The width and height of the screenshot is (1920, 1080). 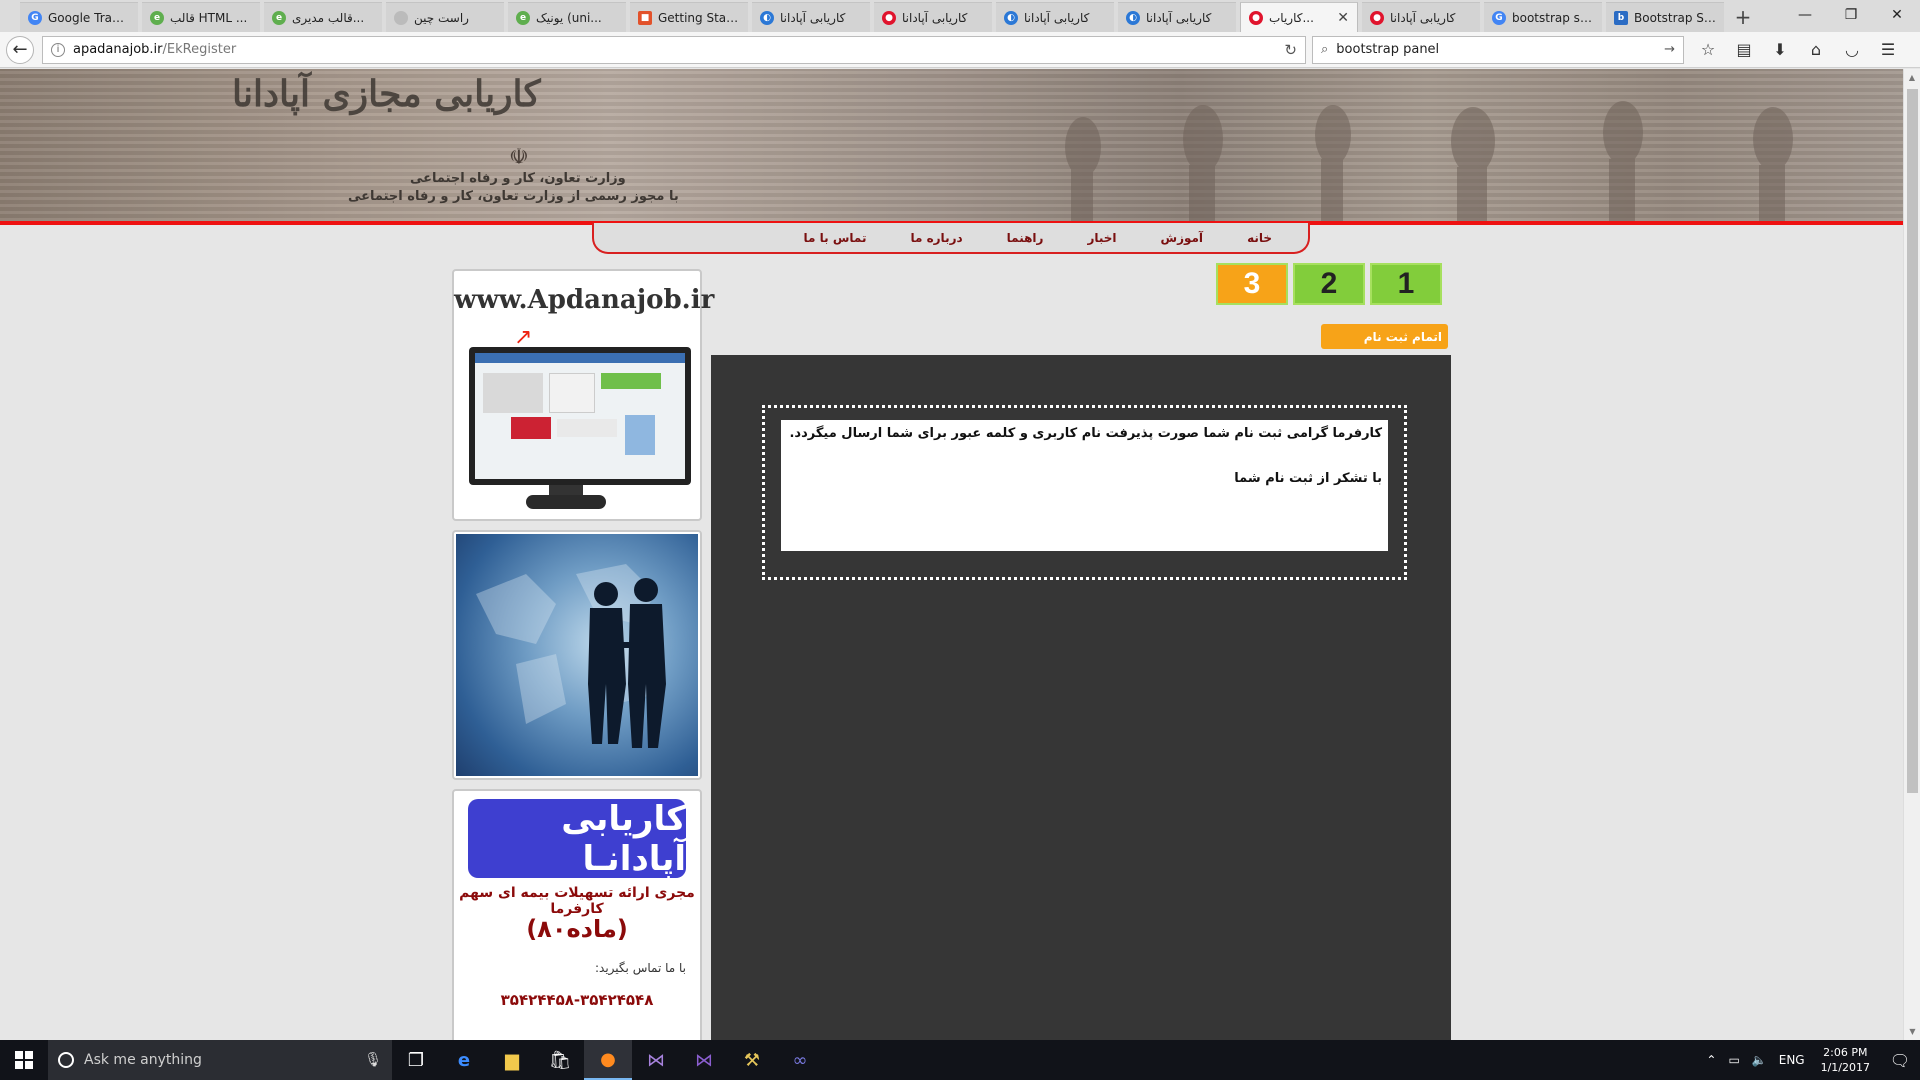 What do you see at coordinates (20, 49) in the screenshot?
I see `back-button: ←` at bounding box center [20, 49].